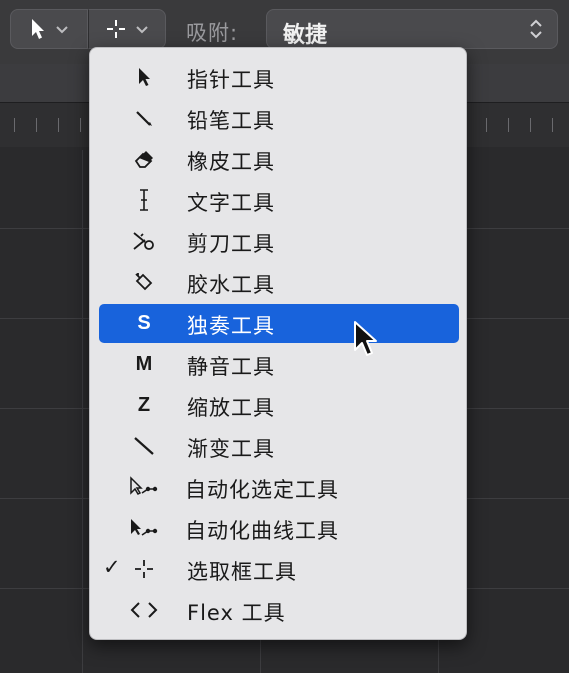 The width and height of the screenshot is (569, 673). What do you see at coordinates (412, 29) in the screenshot?
I see `snap-select: 敏捷` at bounding box center [412, 29].